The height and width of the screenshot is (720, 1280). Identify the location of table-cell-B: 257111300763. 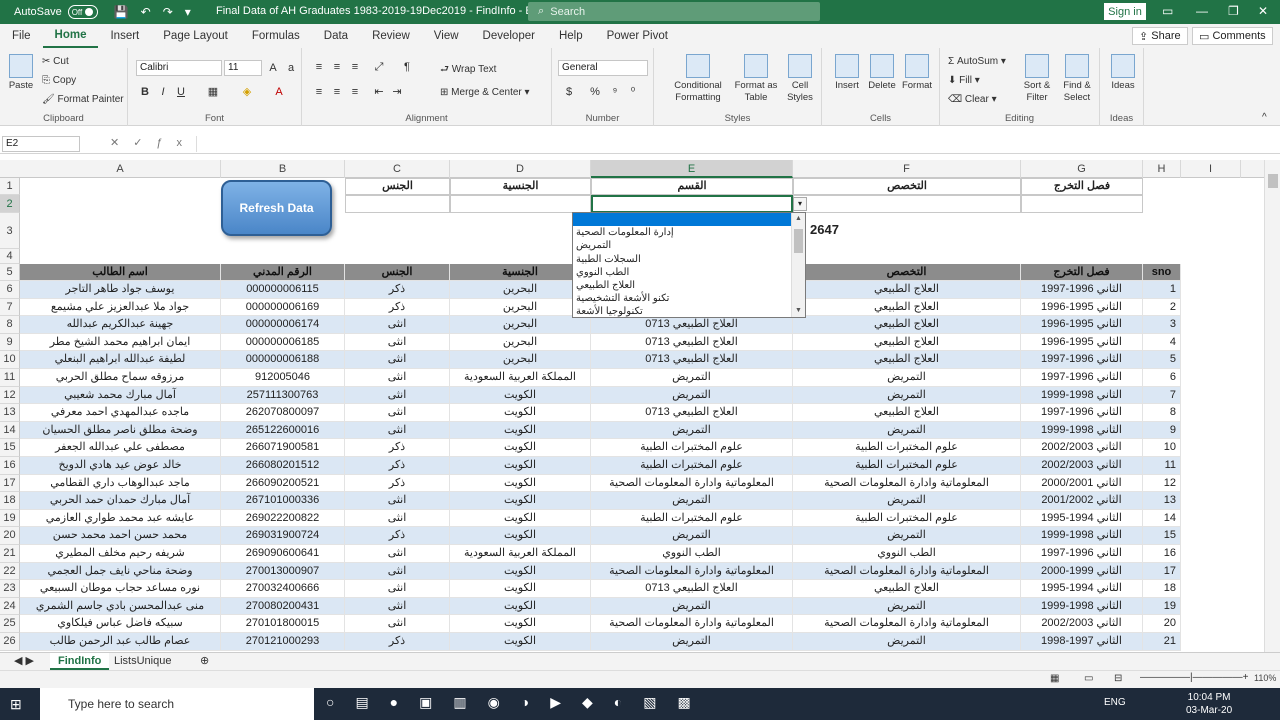
(283, 395).